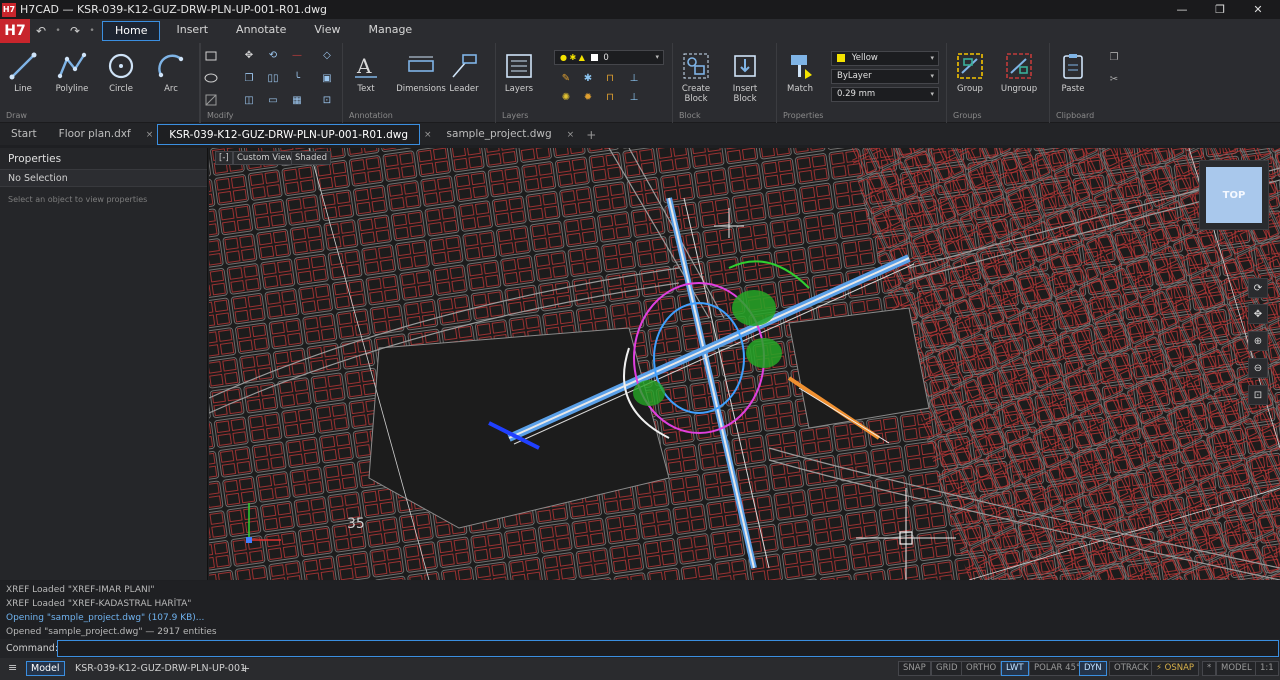 The height and width of the screenshot is (680, 1280). I want to click on orbit-button: ⟳, so click(1258, 288).